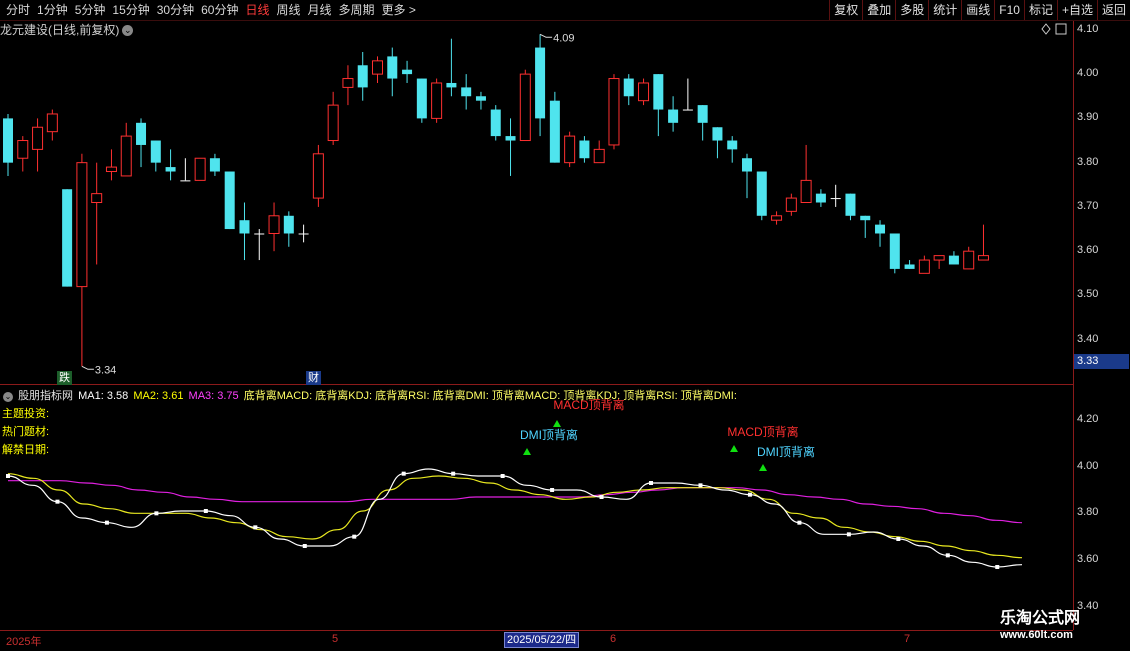 This screenshot has height=651, width=1130. What do you see at coordinates (92, 10) in the screenshot?
I see `tab-2: 5分钟` at bounding box center [92, 10].